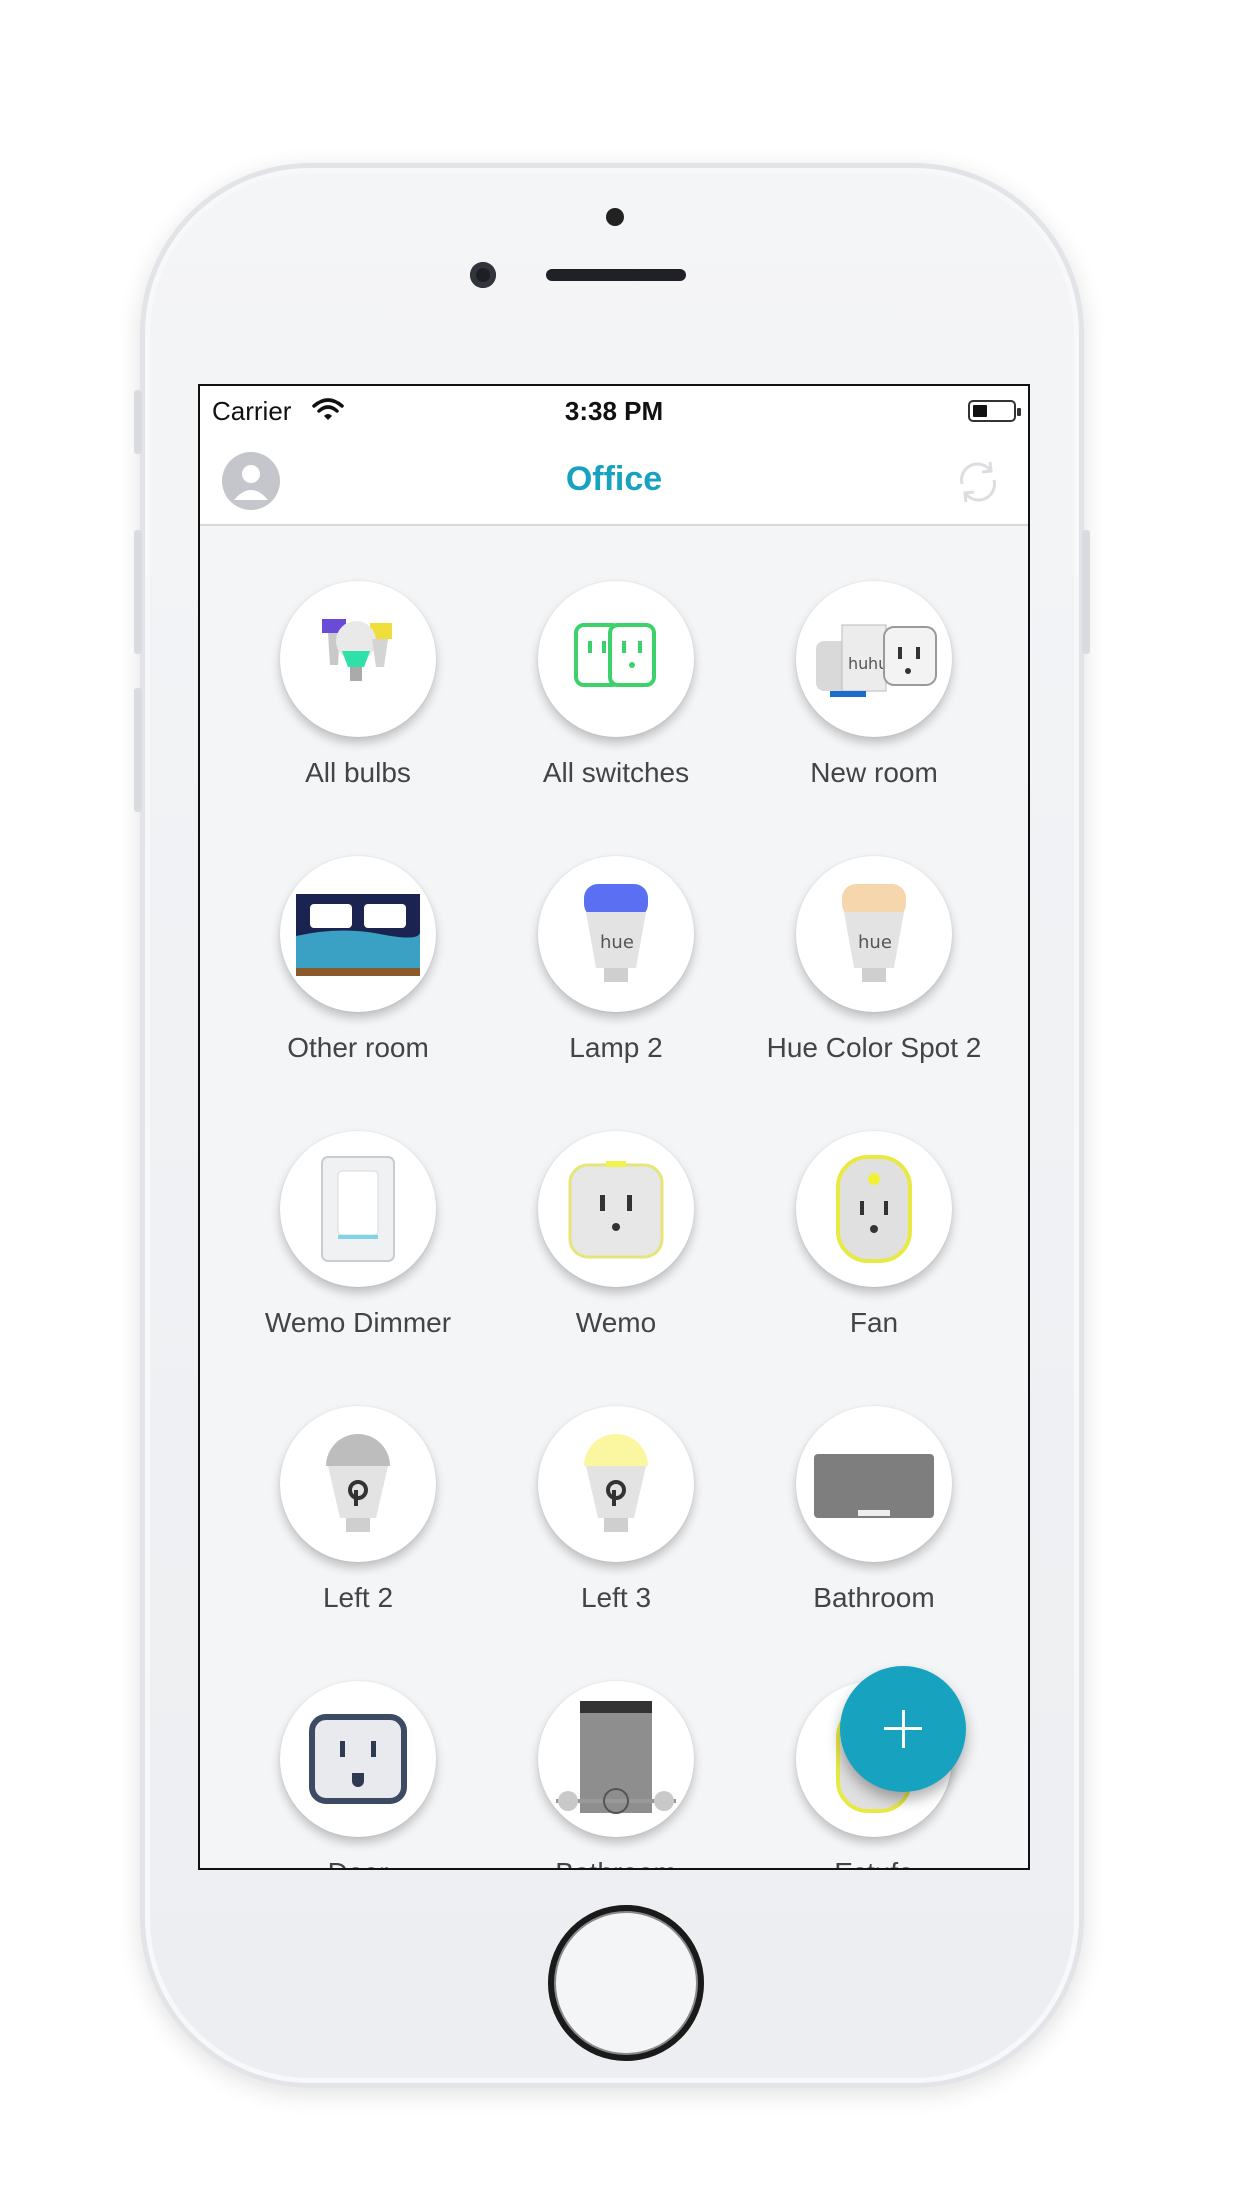 This screenshot has height=2208, width=1242. What do you see at coordinates (483, 275) in the screenshot?
I see `front-camera` at bounding box center [483, 275].